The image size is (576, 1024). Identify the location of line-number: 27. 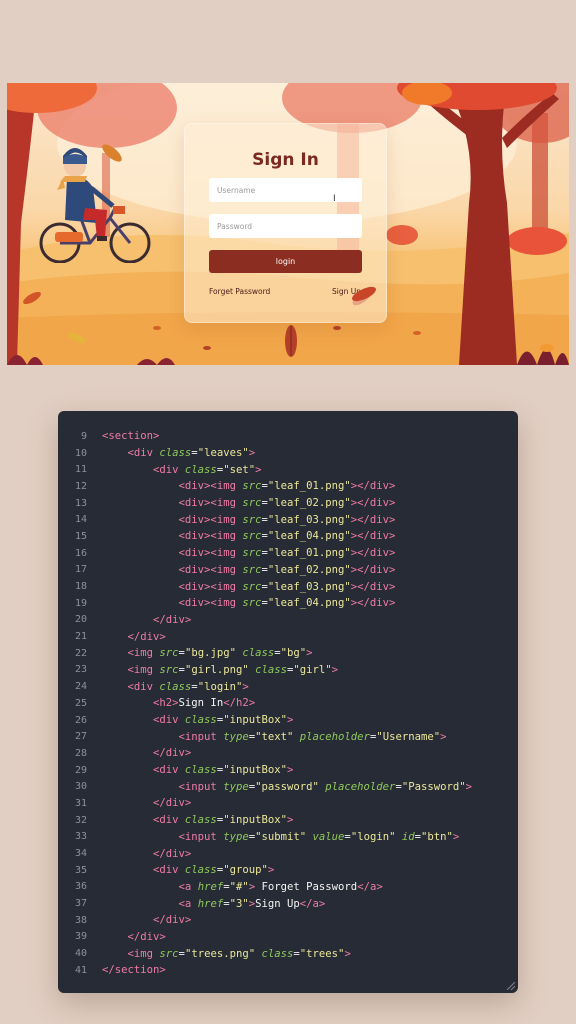
(80, 737).